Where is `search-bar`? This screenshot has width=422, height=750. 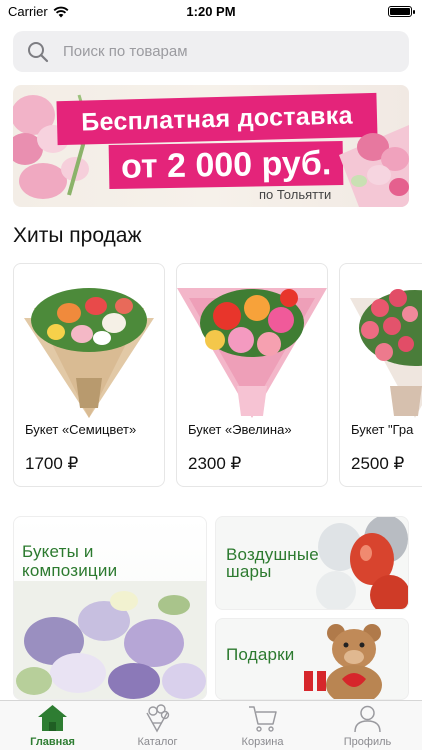
search-bar is located at coordinates (211, 51).